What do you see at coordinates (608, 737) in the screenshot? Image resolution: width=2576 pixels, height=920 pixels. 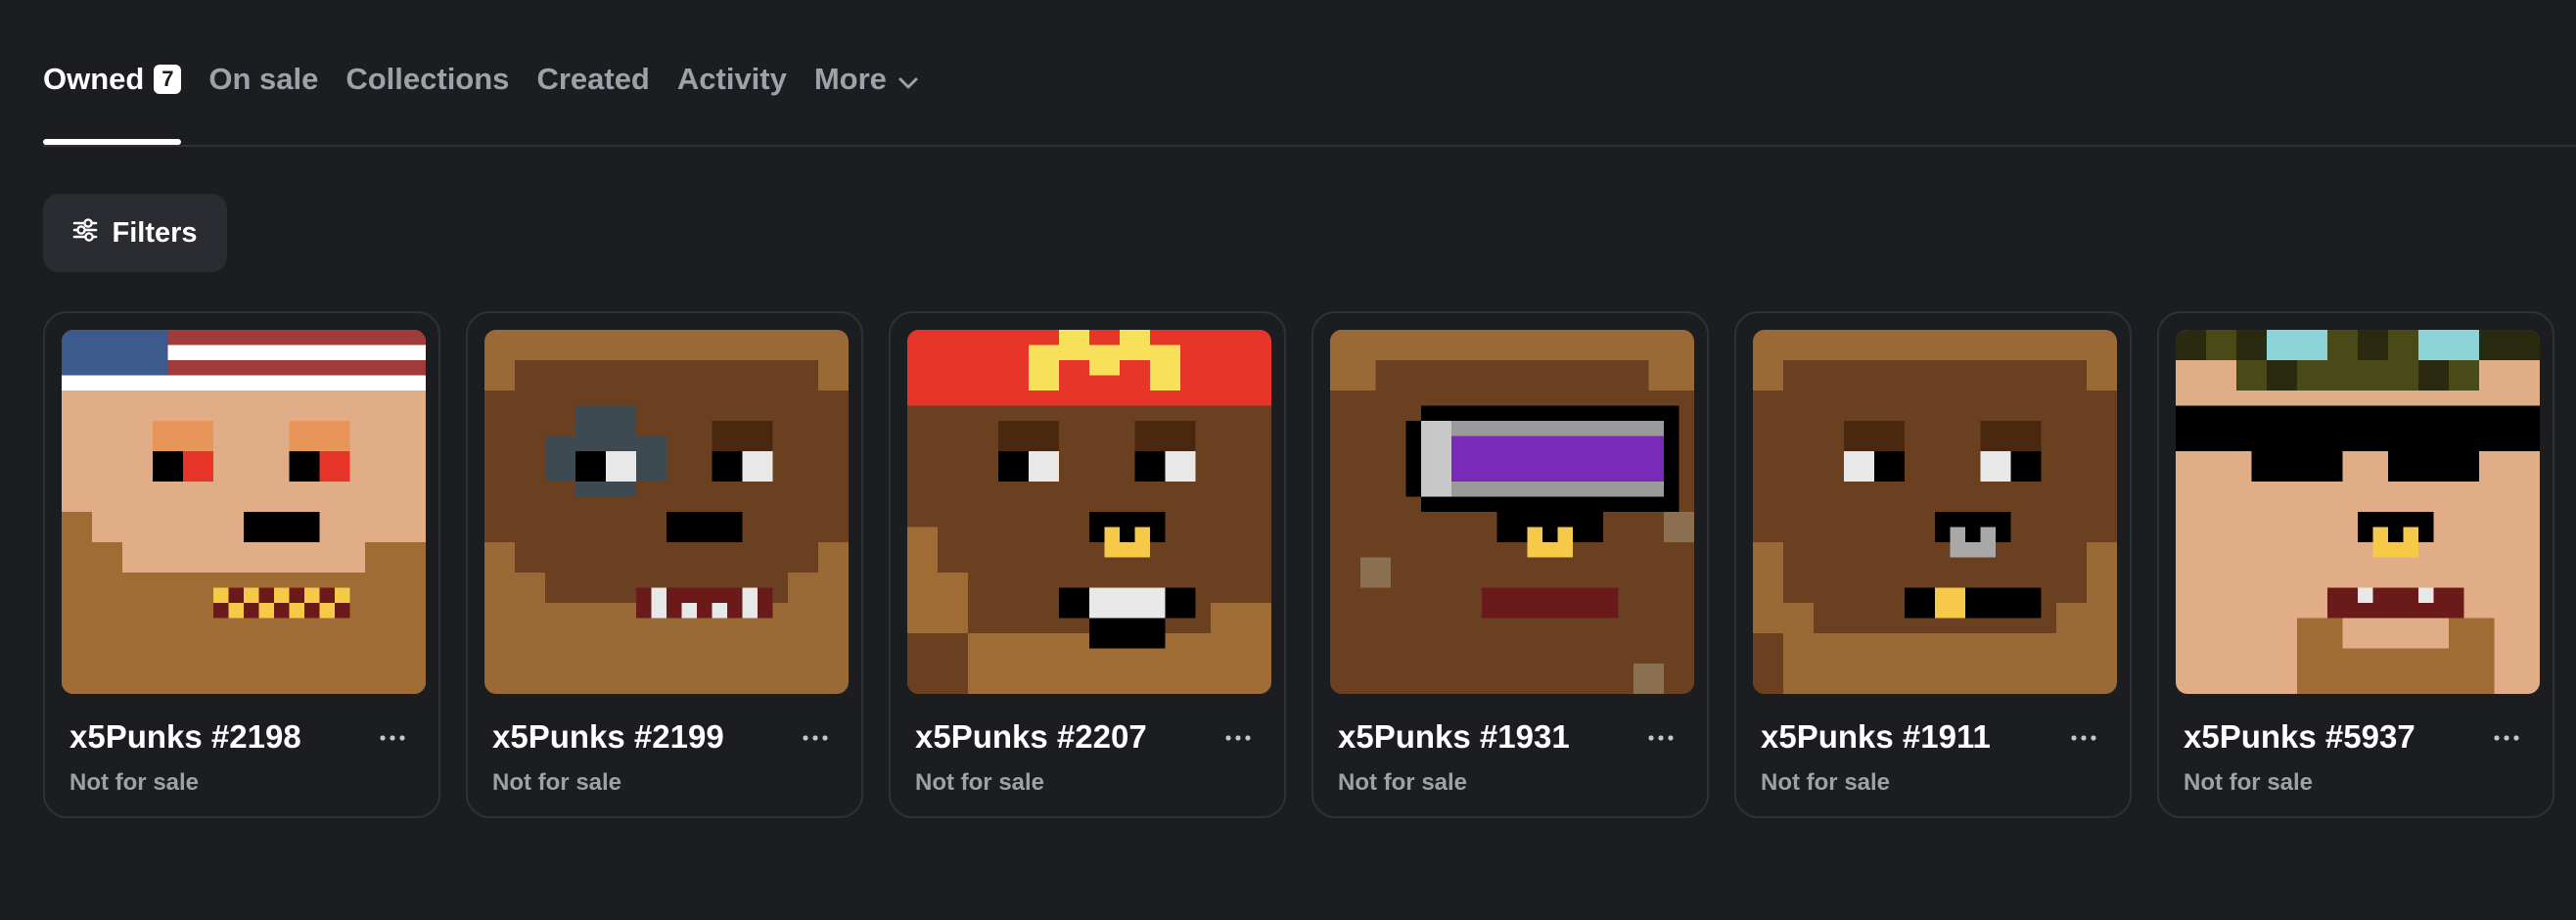 I see `nft-name: x5Punks #2199` at bounding box center [608, 737].